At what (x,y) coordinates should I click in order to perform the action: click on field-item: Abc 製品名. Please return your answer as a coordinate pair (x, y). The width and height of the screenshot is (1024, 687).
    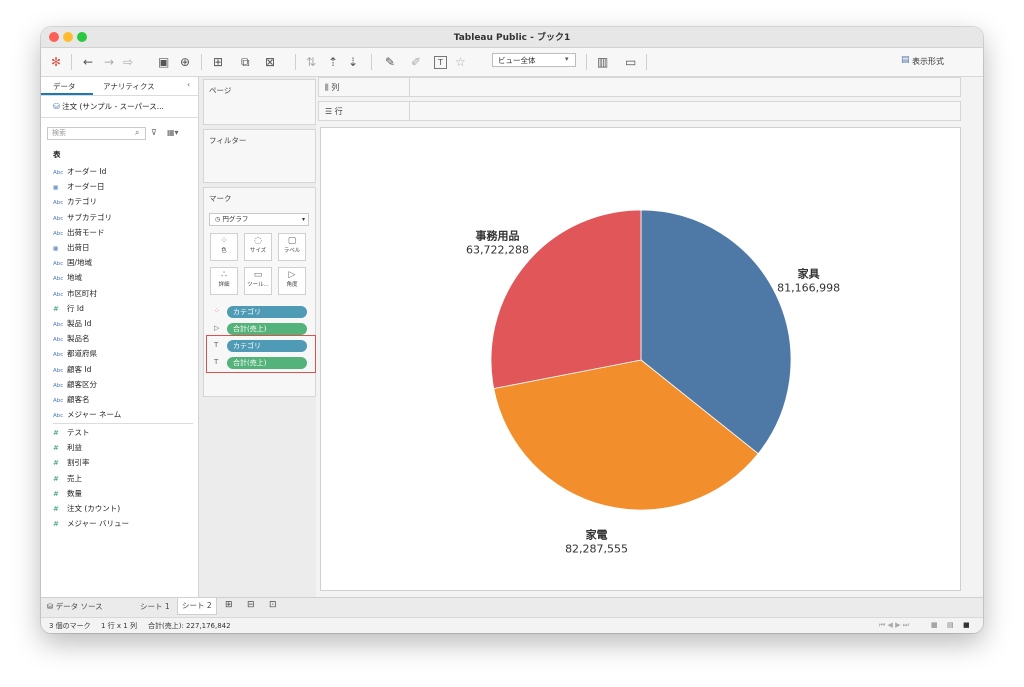
    Looking at the image, I should click on (71, 338).